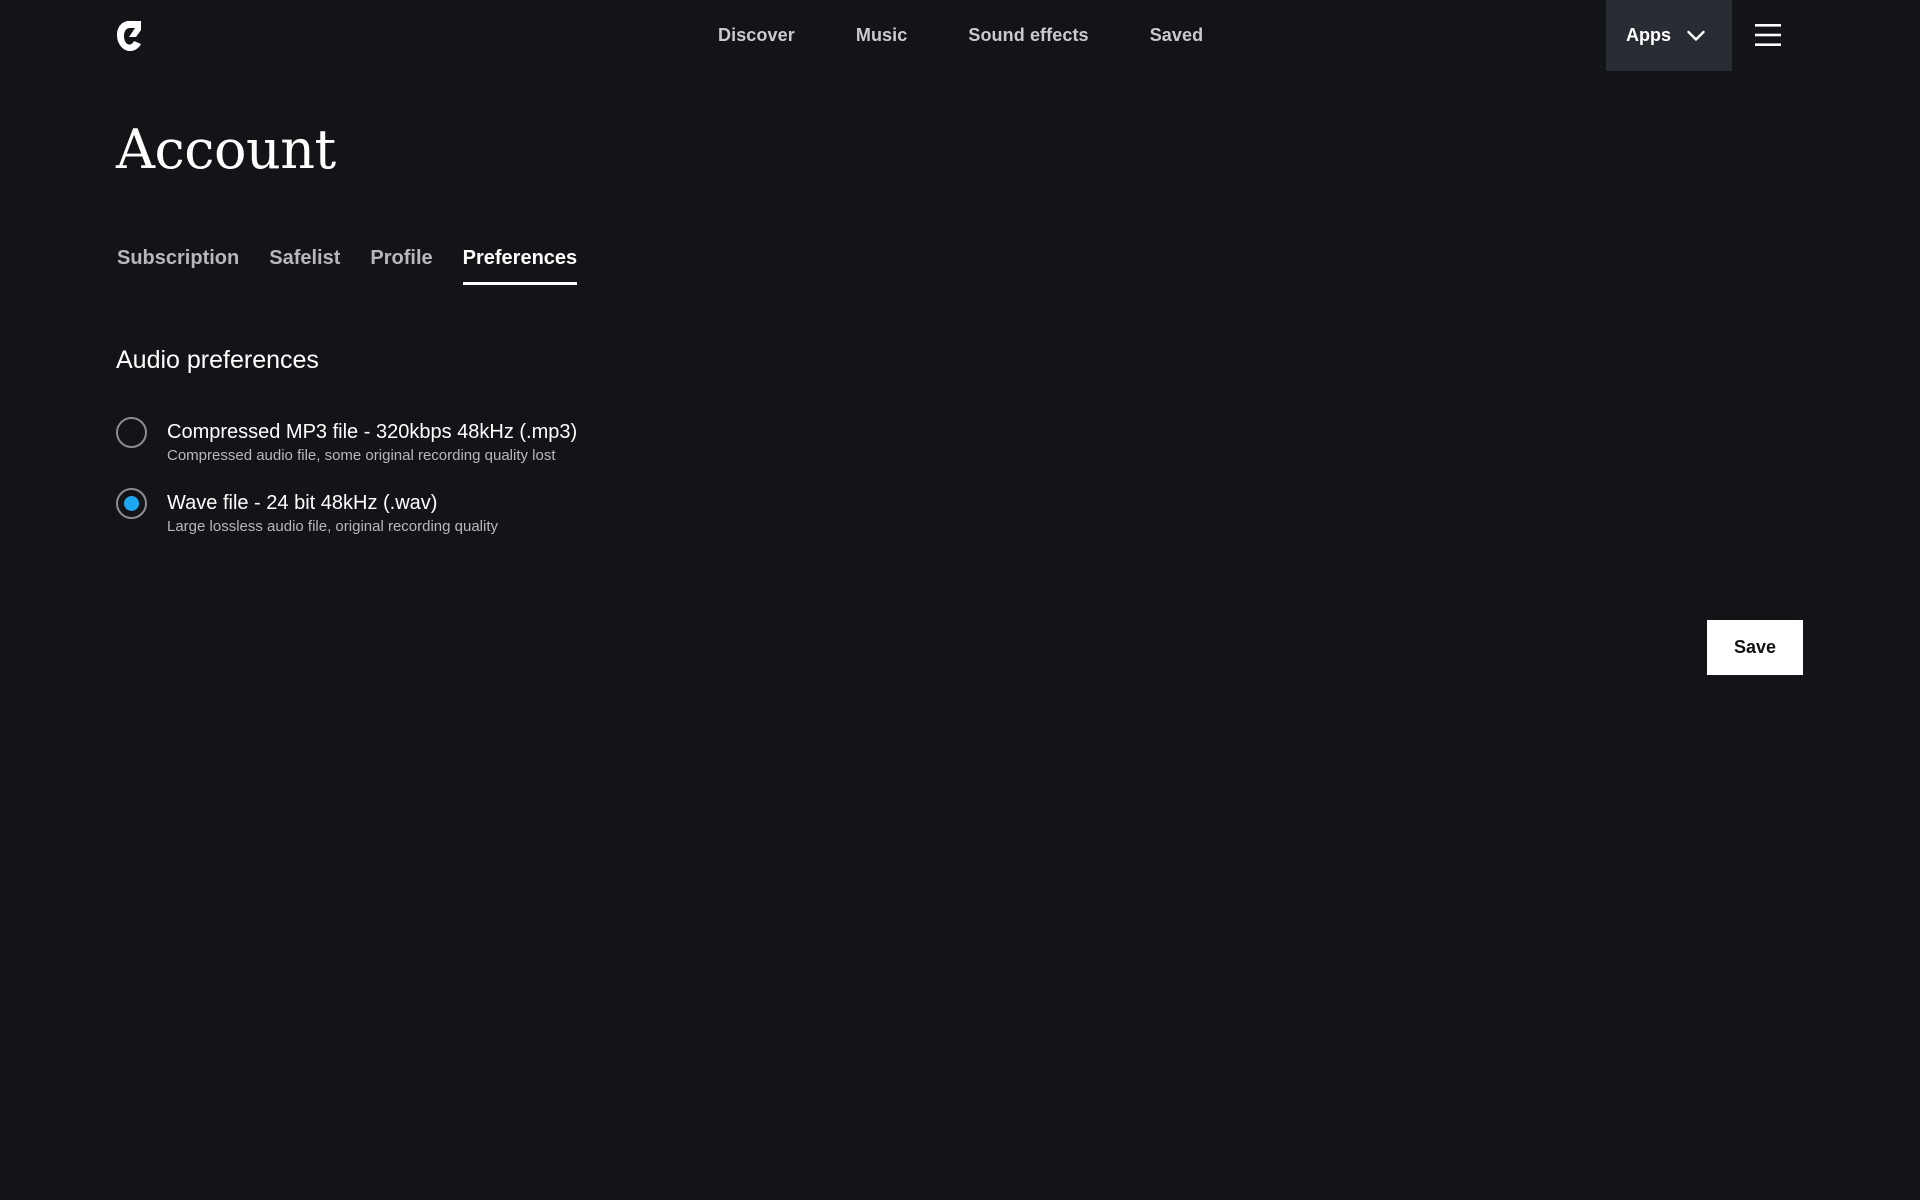  Describe the element at coordinates (1177, 35) in the screenshot. I see `nav-link-saved: Saved` at that location.